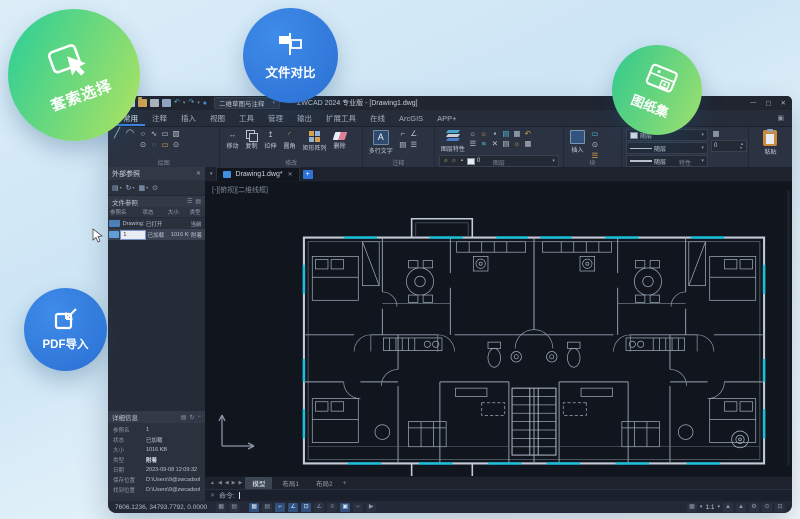 Image resolution: width=800 pixels, height=519 pixels. Describe the element at coordinates (199, 417) in the screenshot. I see `details-collapse-icon: −` at that location.